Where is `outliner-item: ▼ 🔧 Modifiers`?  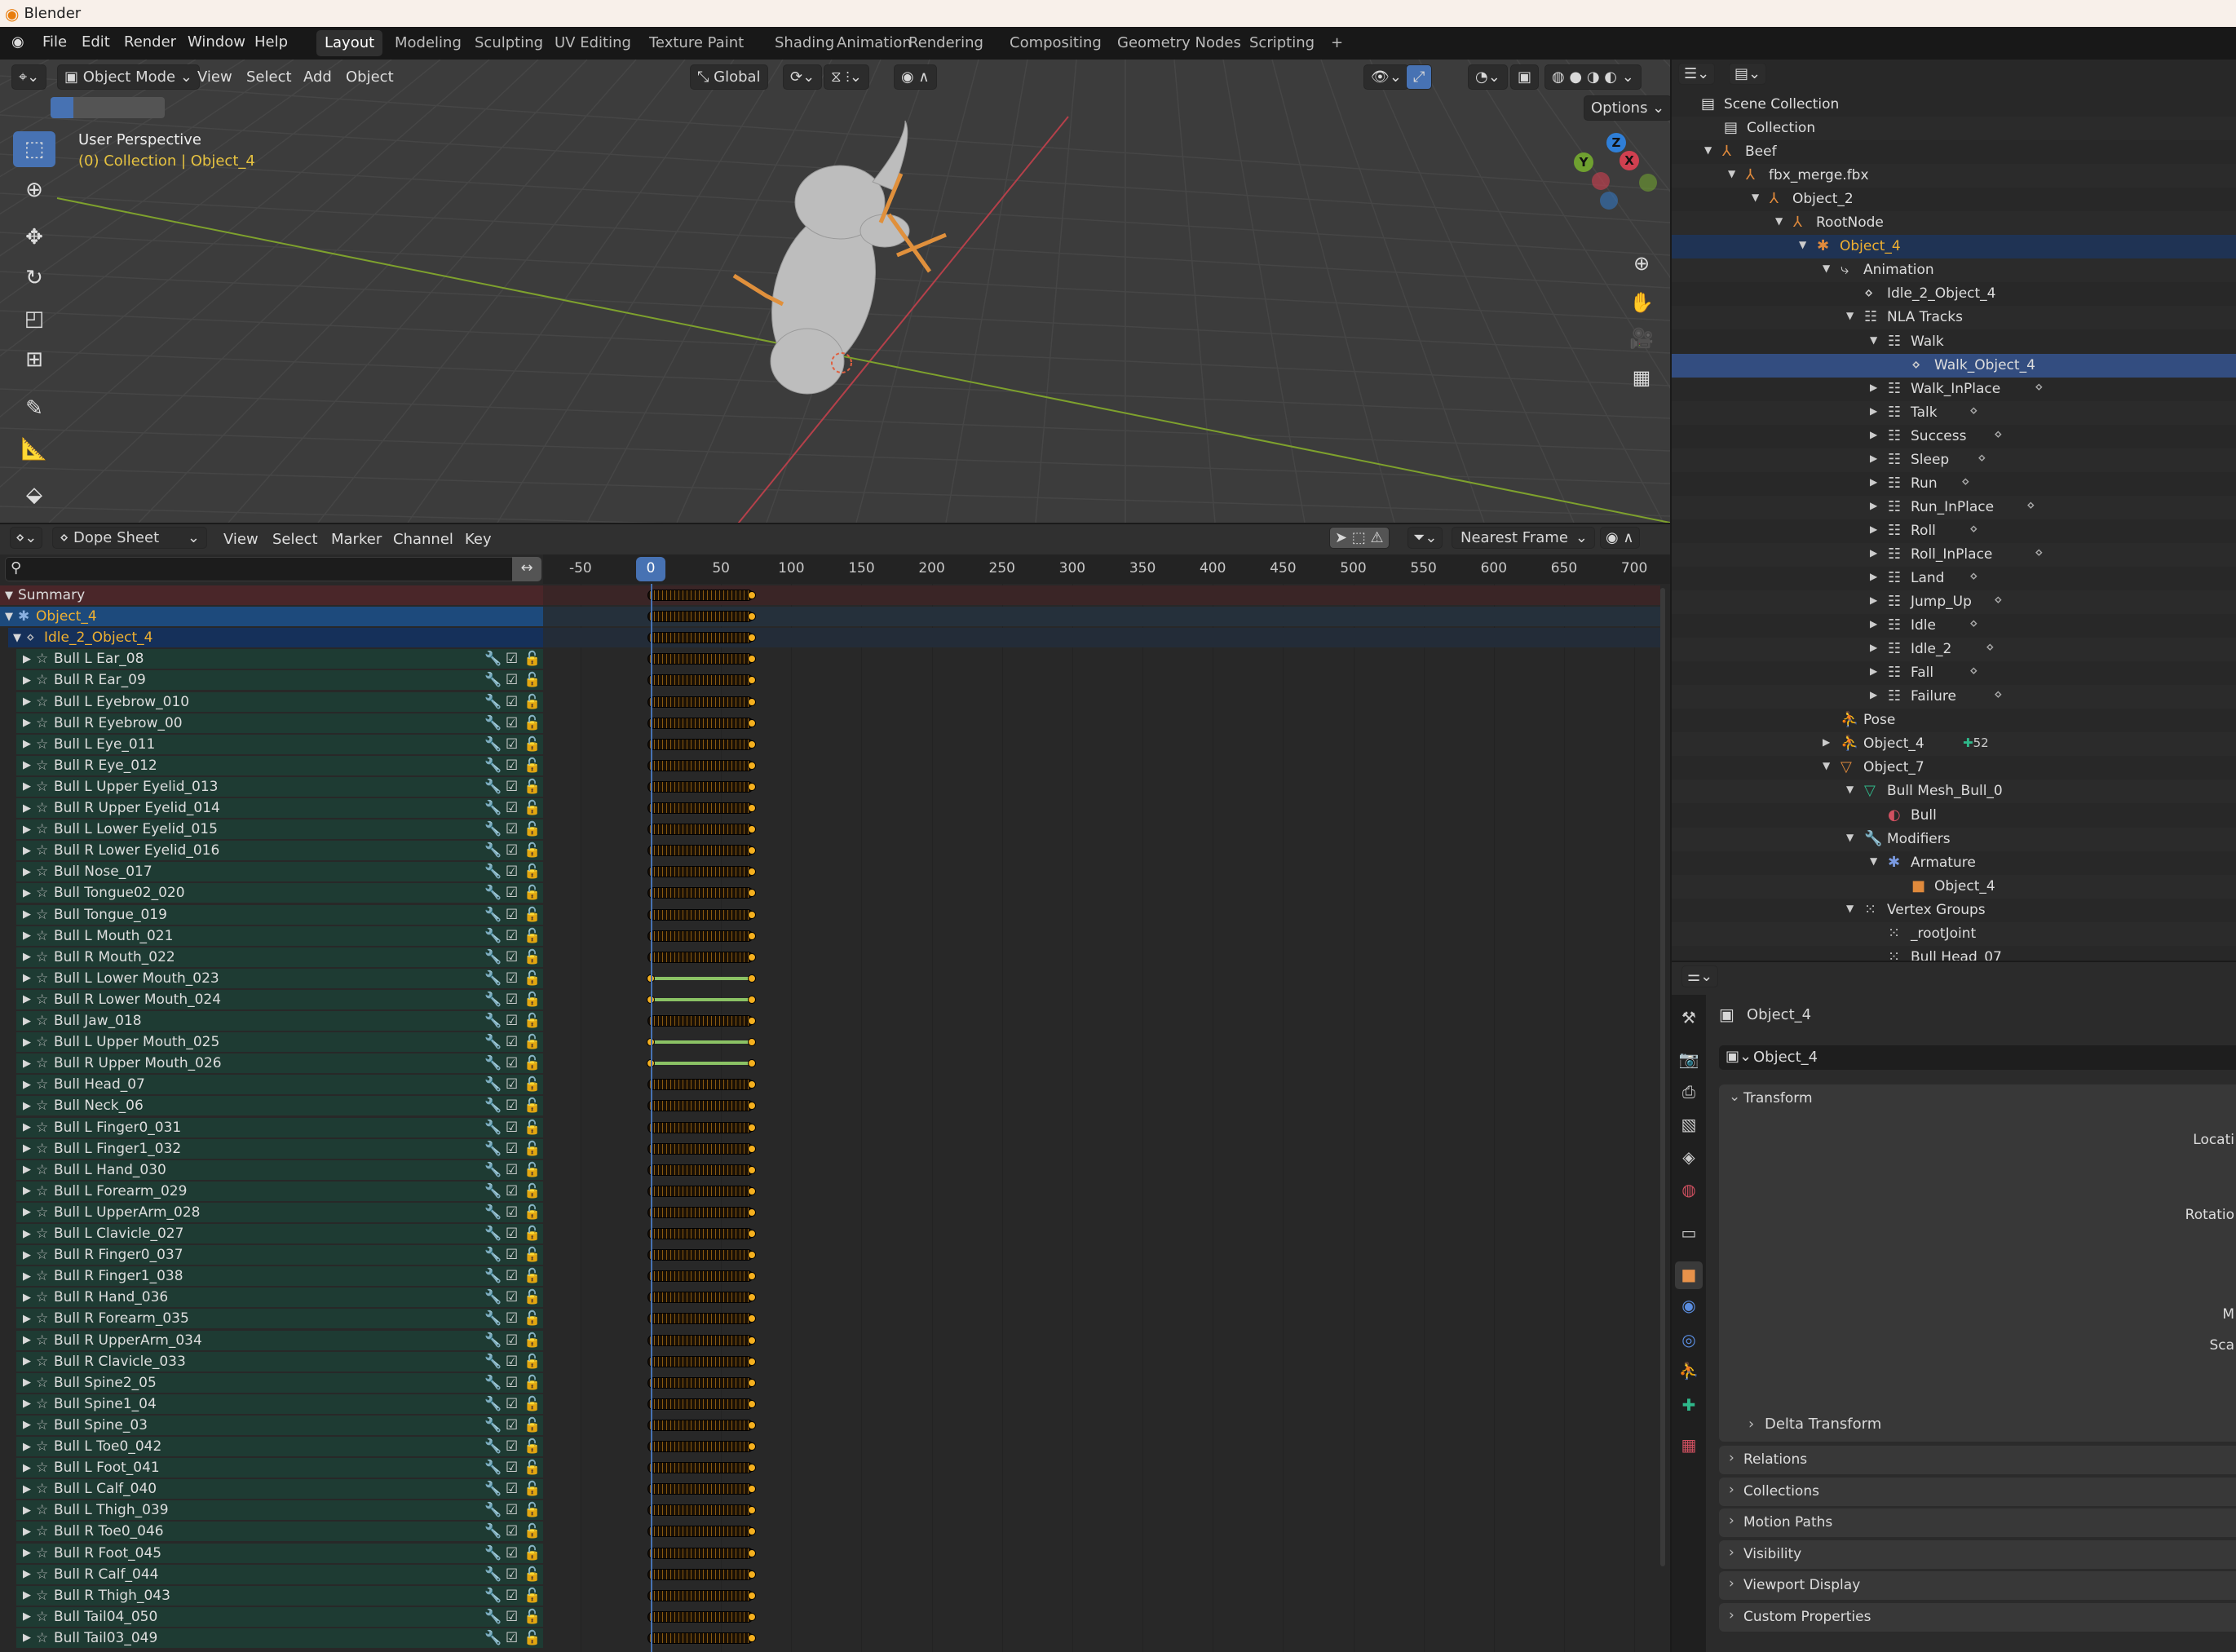
outliner-item: ▼ 🔧 Modifiers is located at coordinates (1954, 839).